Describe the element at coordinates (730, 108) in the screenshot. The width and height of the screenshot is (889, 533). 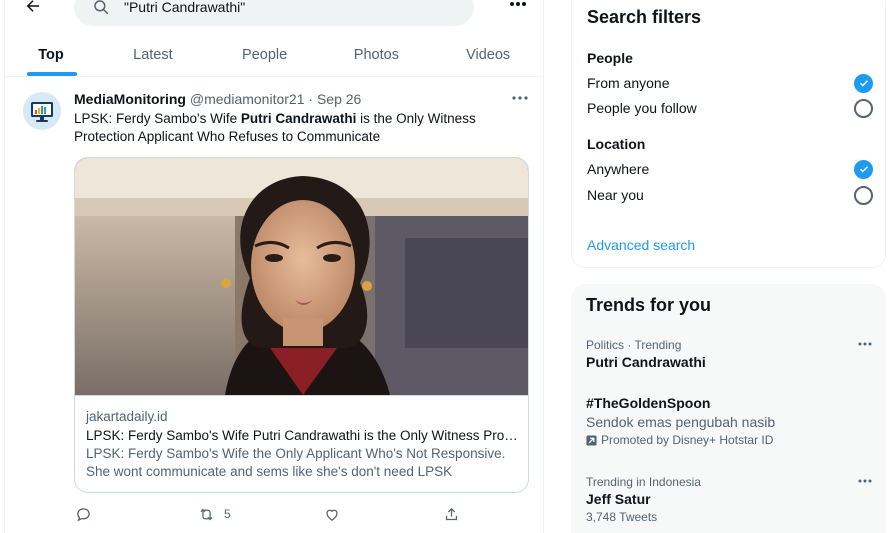
I see `filter-people-you-follow: People you follow` at that location.